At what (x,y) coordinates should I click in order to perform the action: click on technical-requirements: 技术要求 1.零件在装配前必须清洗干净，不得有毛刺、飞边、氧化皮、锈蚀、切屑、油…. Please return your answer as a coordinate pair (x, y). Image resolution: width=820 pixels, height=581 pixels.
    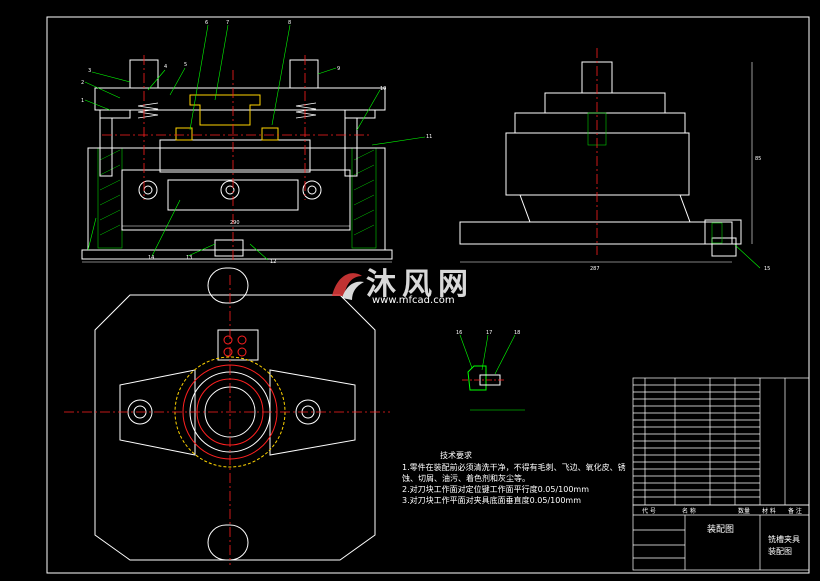
    Looking at the image, I should click on (522, 478).